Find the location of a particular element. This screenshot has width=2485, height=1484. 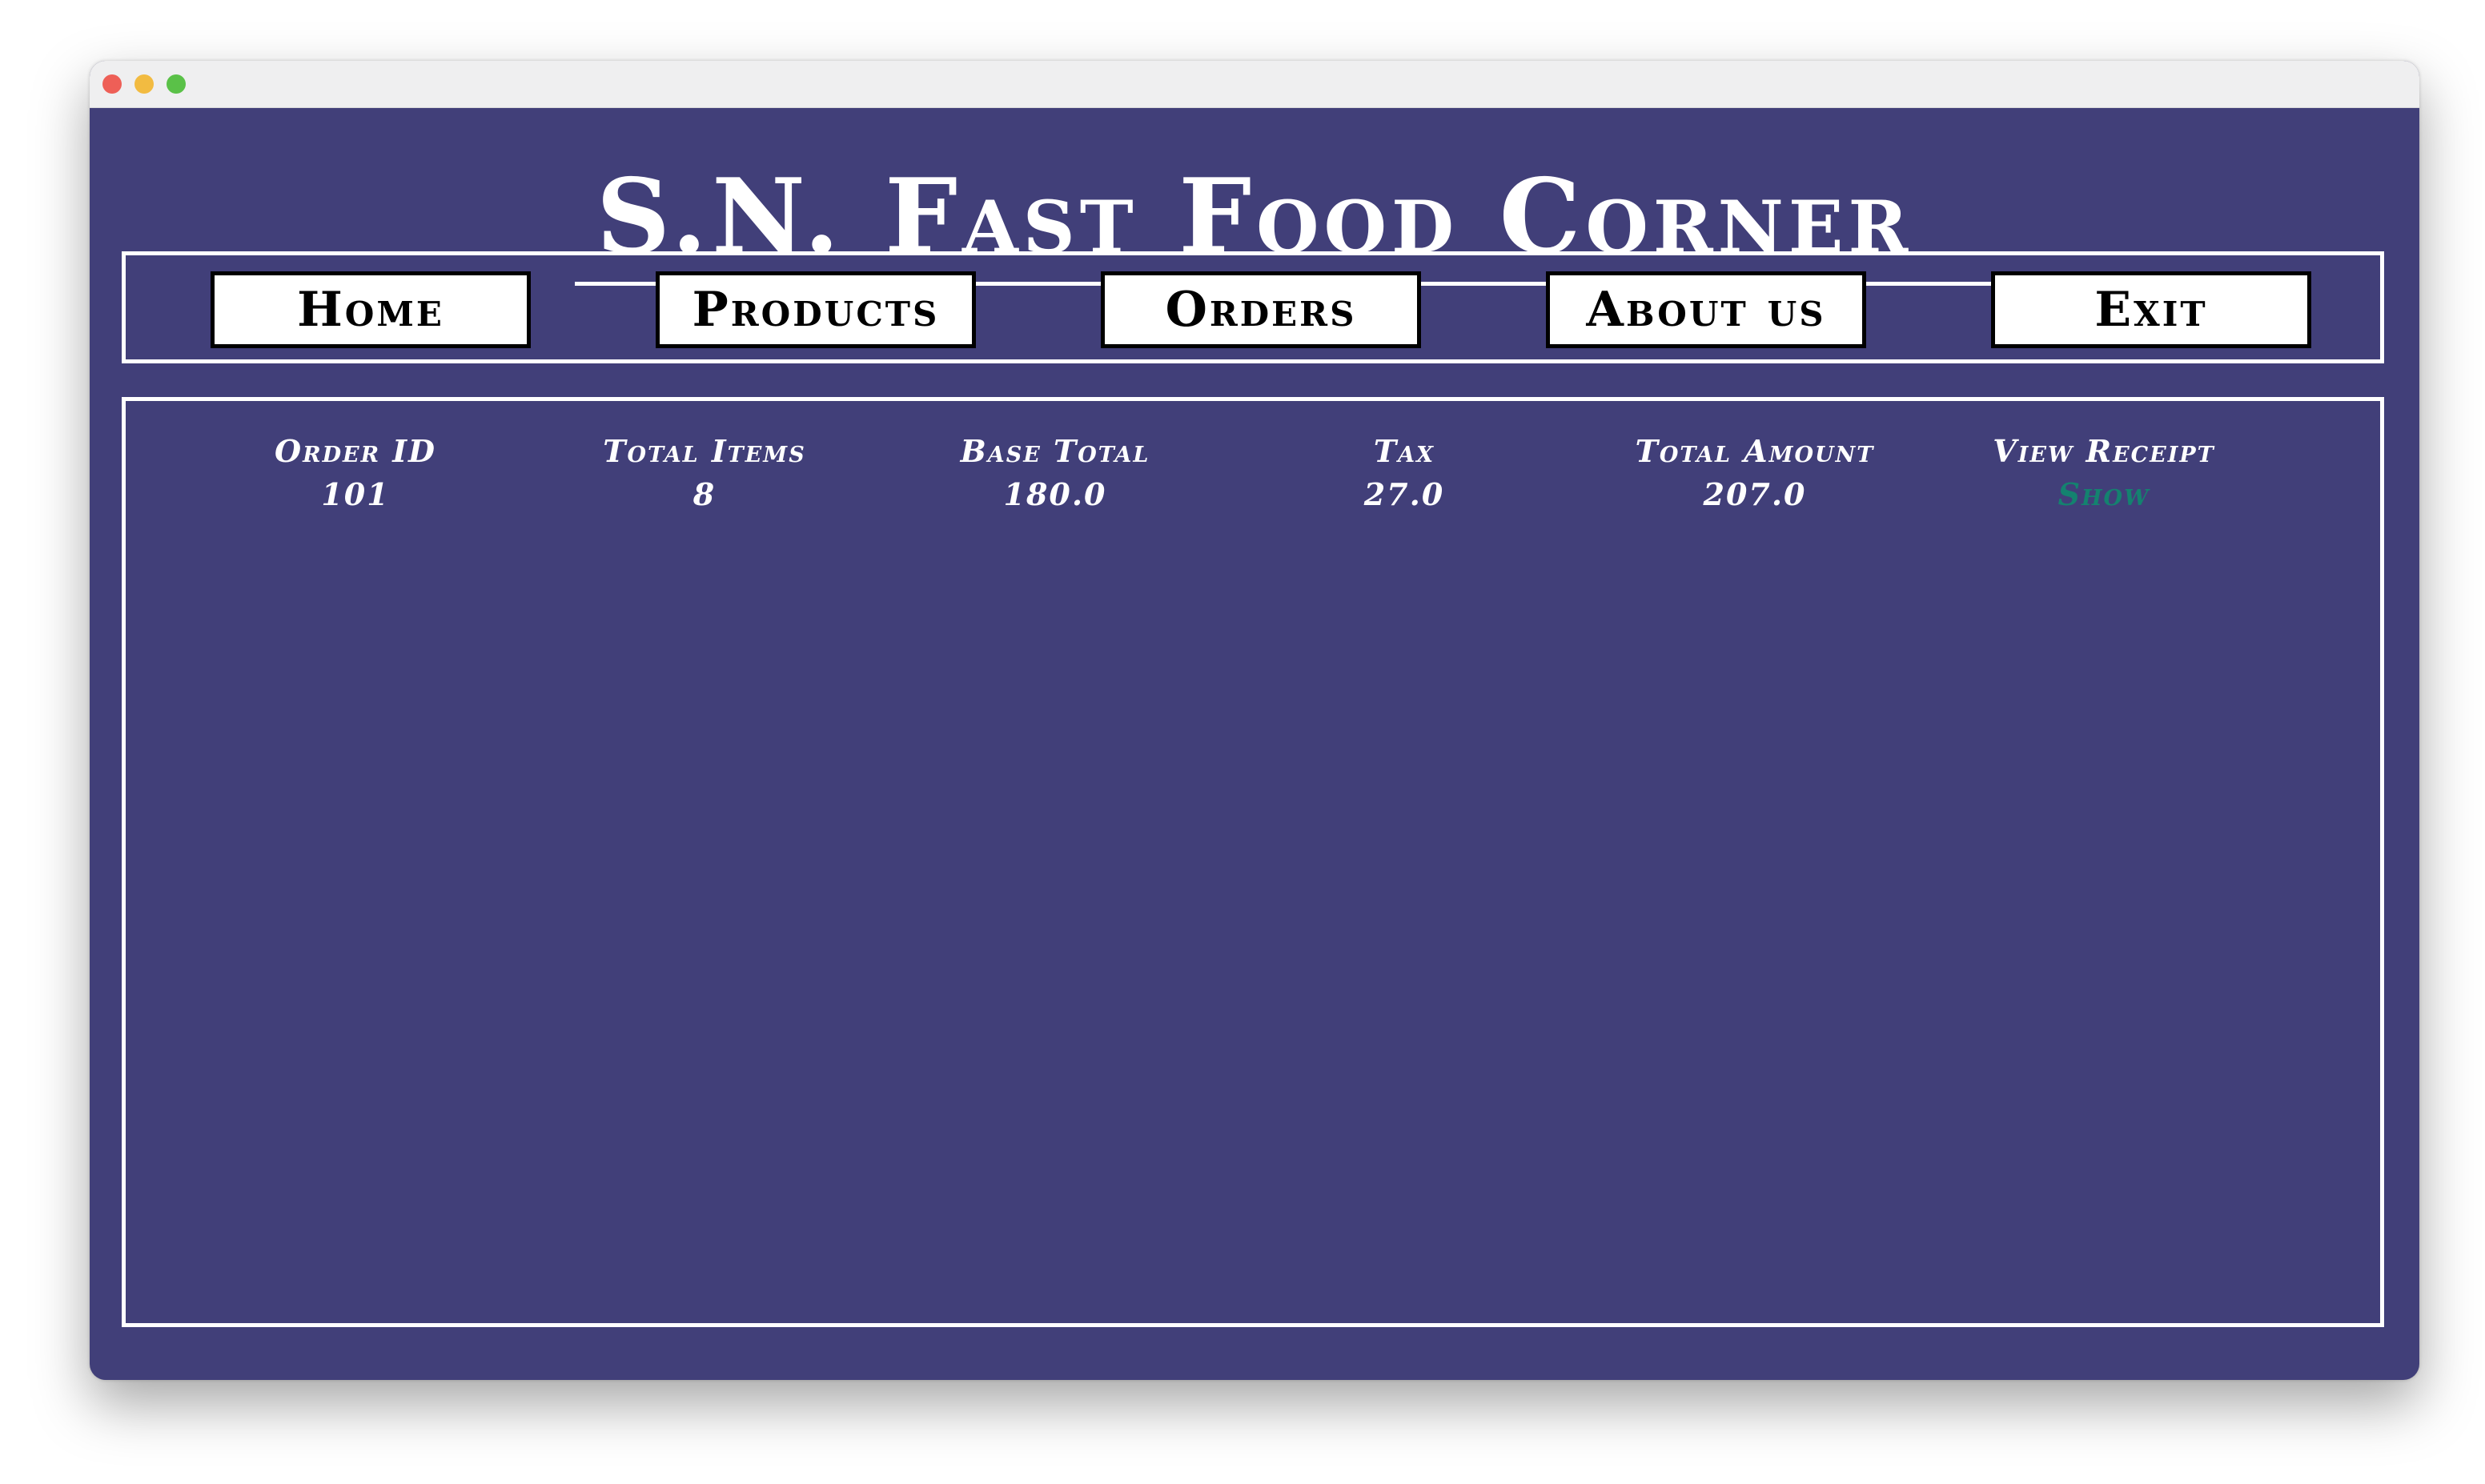

view-receipt-cell: Show is located at coordinates (2104, 495).